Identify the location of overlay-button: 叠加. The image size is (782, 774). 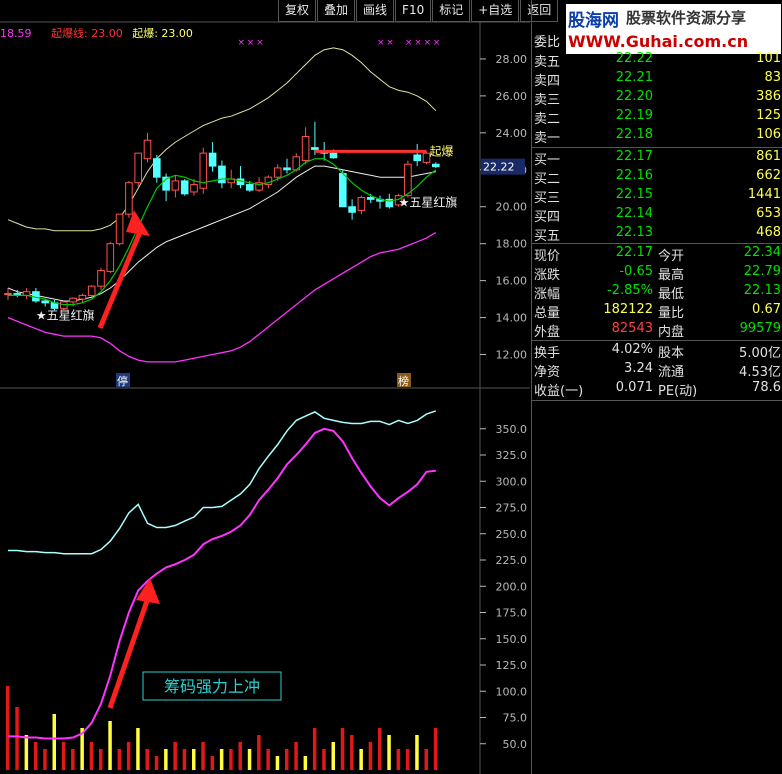
(336, 11).